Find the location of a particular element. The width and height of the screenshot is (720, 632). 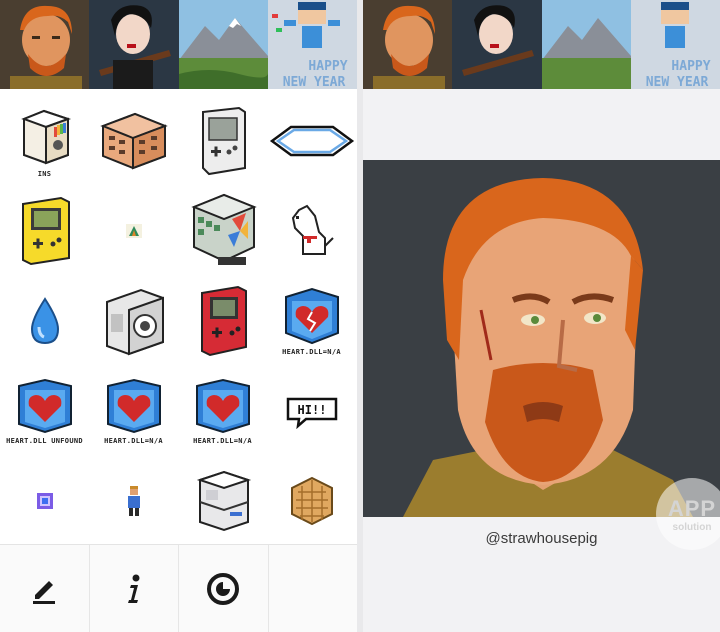

server-box-icon is located at coordinates (223, 501).